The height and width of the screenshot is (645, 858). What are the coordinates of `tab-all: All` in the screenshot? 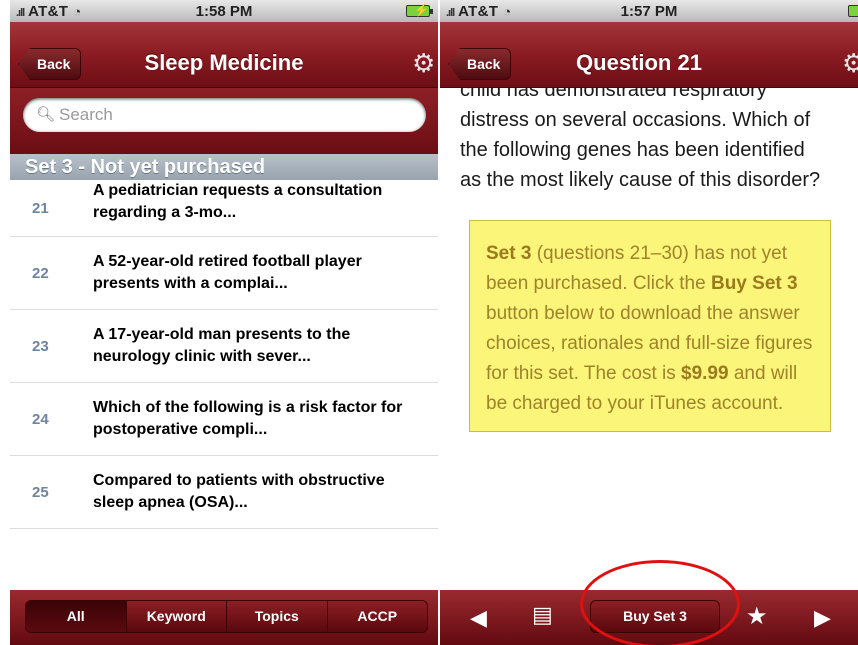 It's located at (76, 616).